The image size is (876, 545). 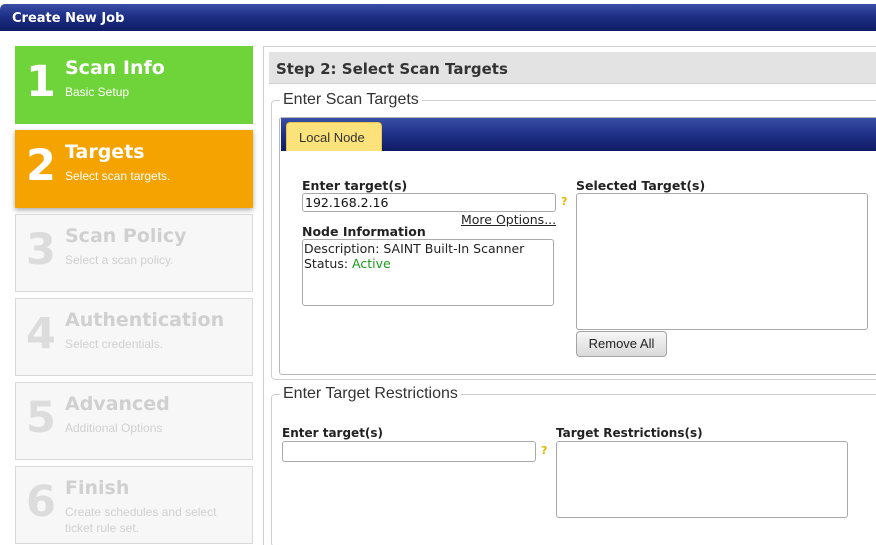 I want to click on node-status-label: Status:, so click(x=328, y=263).